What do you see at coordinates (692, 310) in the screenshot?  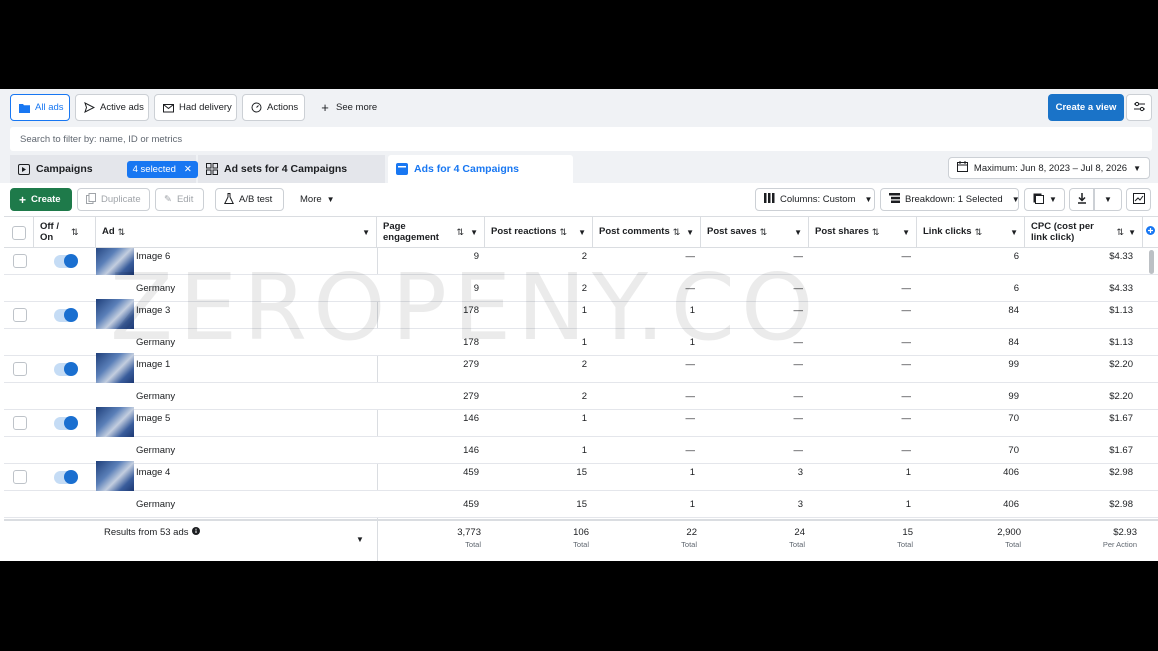 I see `metric-cell: 1` at bounding box center [692, 310].